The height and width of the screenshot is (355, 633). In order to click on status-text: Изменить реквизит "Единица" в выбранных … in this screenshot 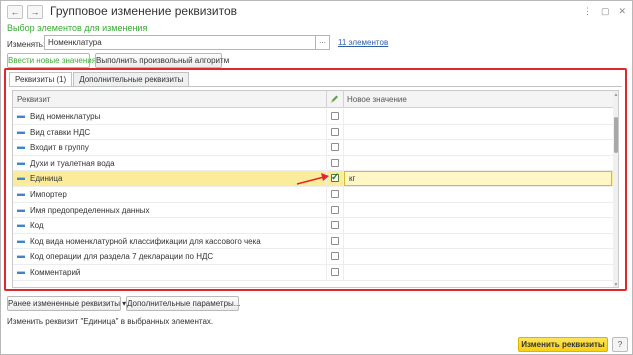, I will do `click(110, 321)`.